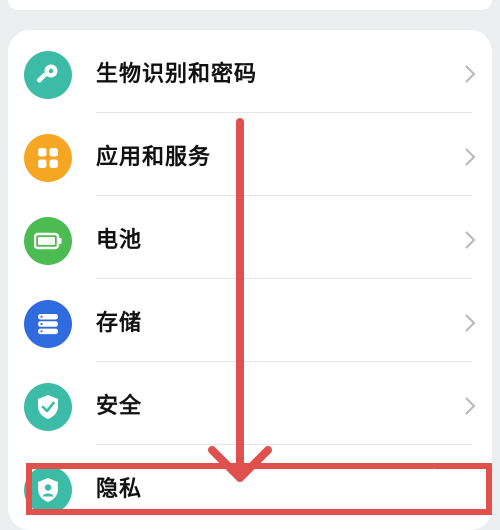 This screenshot has width=500, height=530. What do you see at coordinates (48, 407) in the screenshot?
I see `shield-check-icon` at bounding box center [48, 407].